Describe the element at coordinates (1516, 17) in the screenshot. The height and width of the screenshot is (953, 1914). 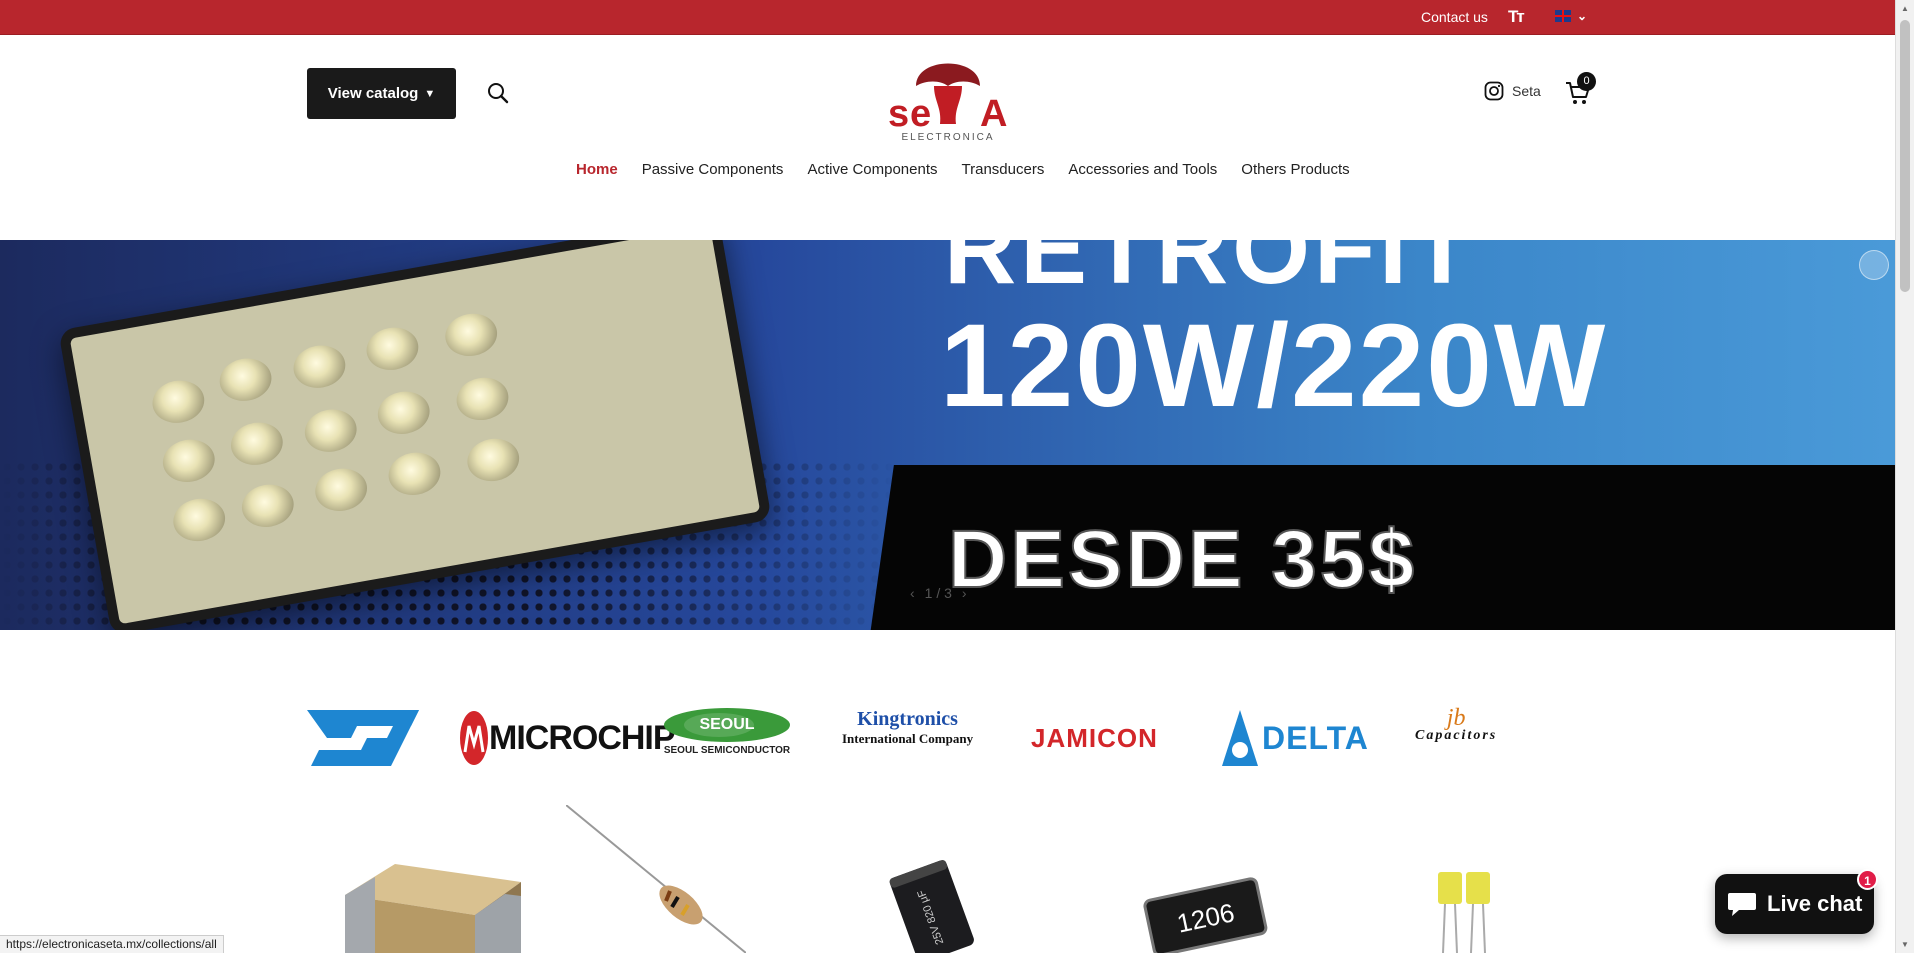
I see `text-size-icon: Tт` at that location.